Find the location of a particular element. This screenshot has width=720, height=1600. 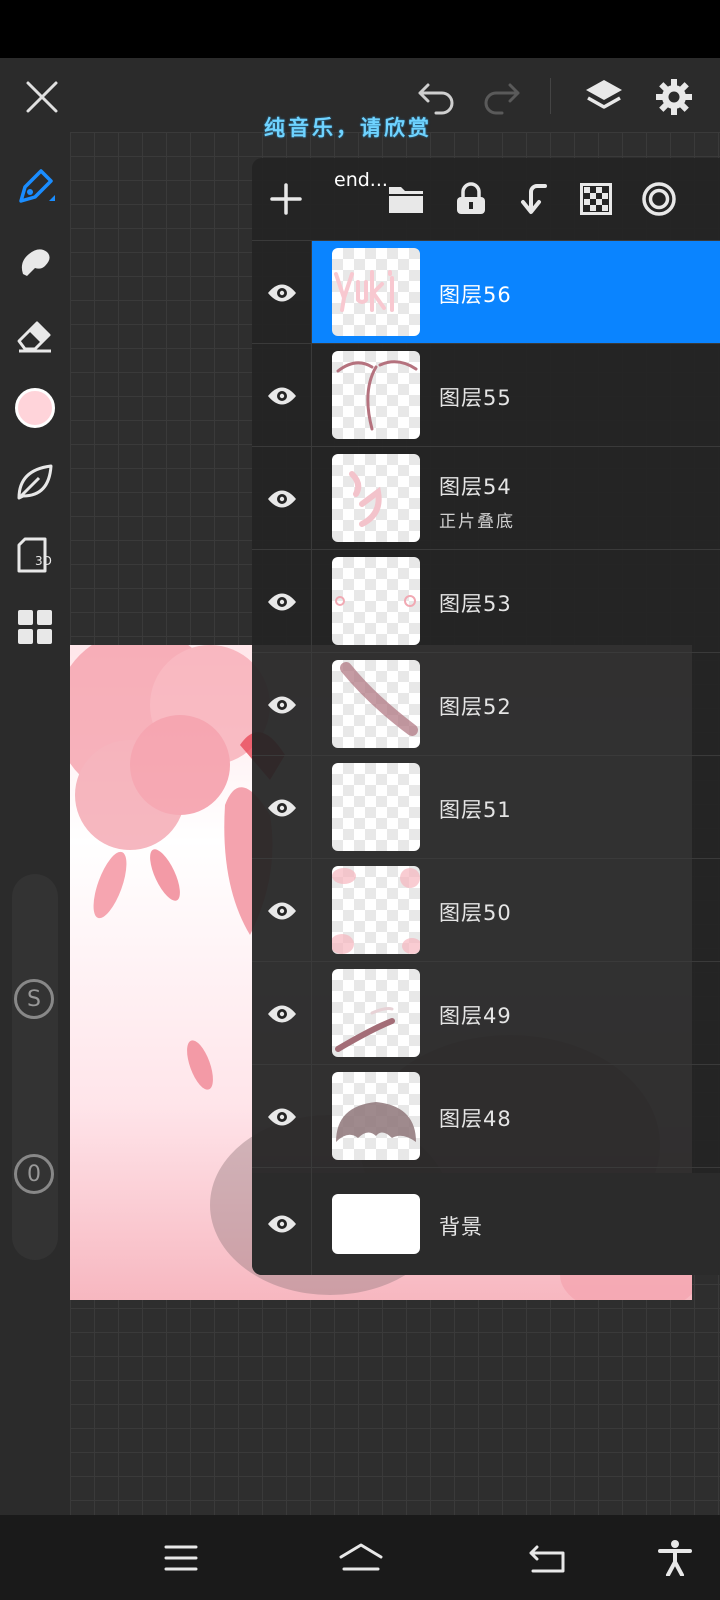

layer-row: 图层48 is located at coordinates (486, 1116).